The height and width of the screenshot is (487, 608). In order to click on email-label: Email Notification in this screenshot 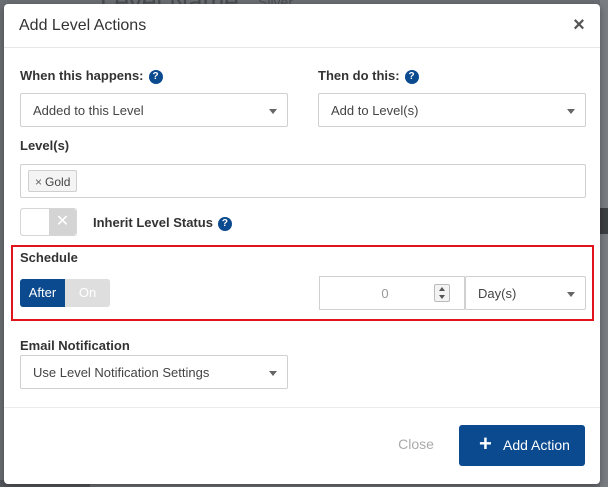, I will do `click(75, 345)`.